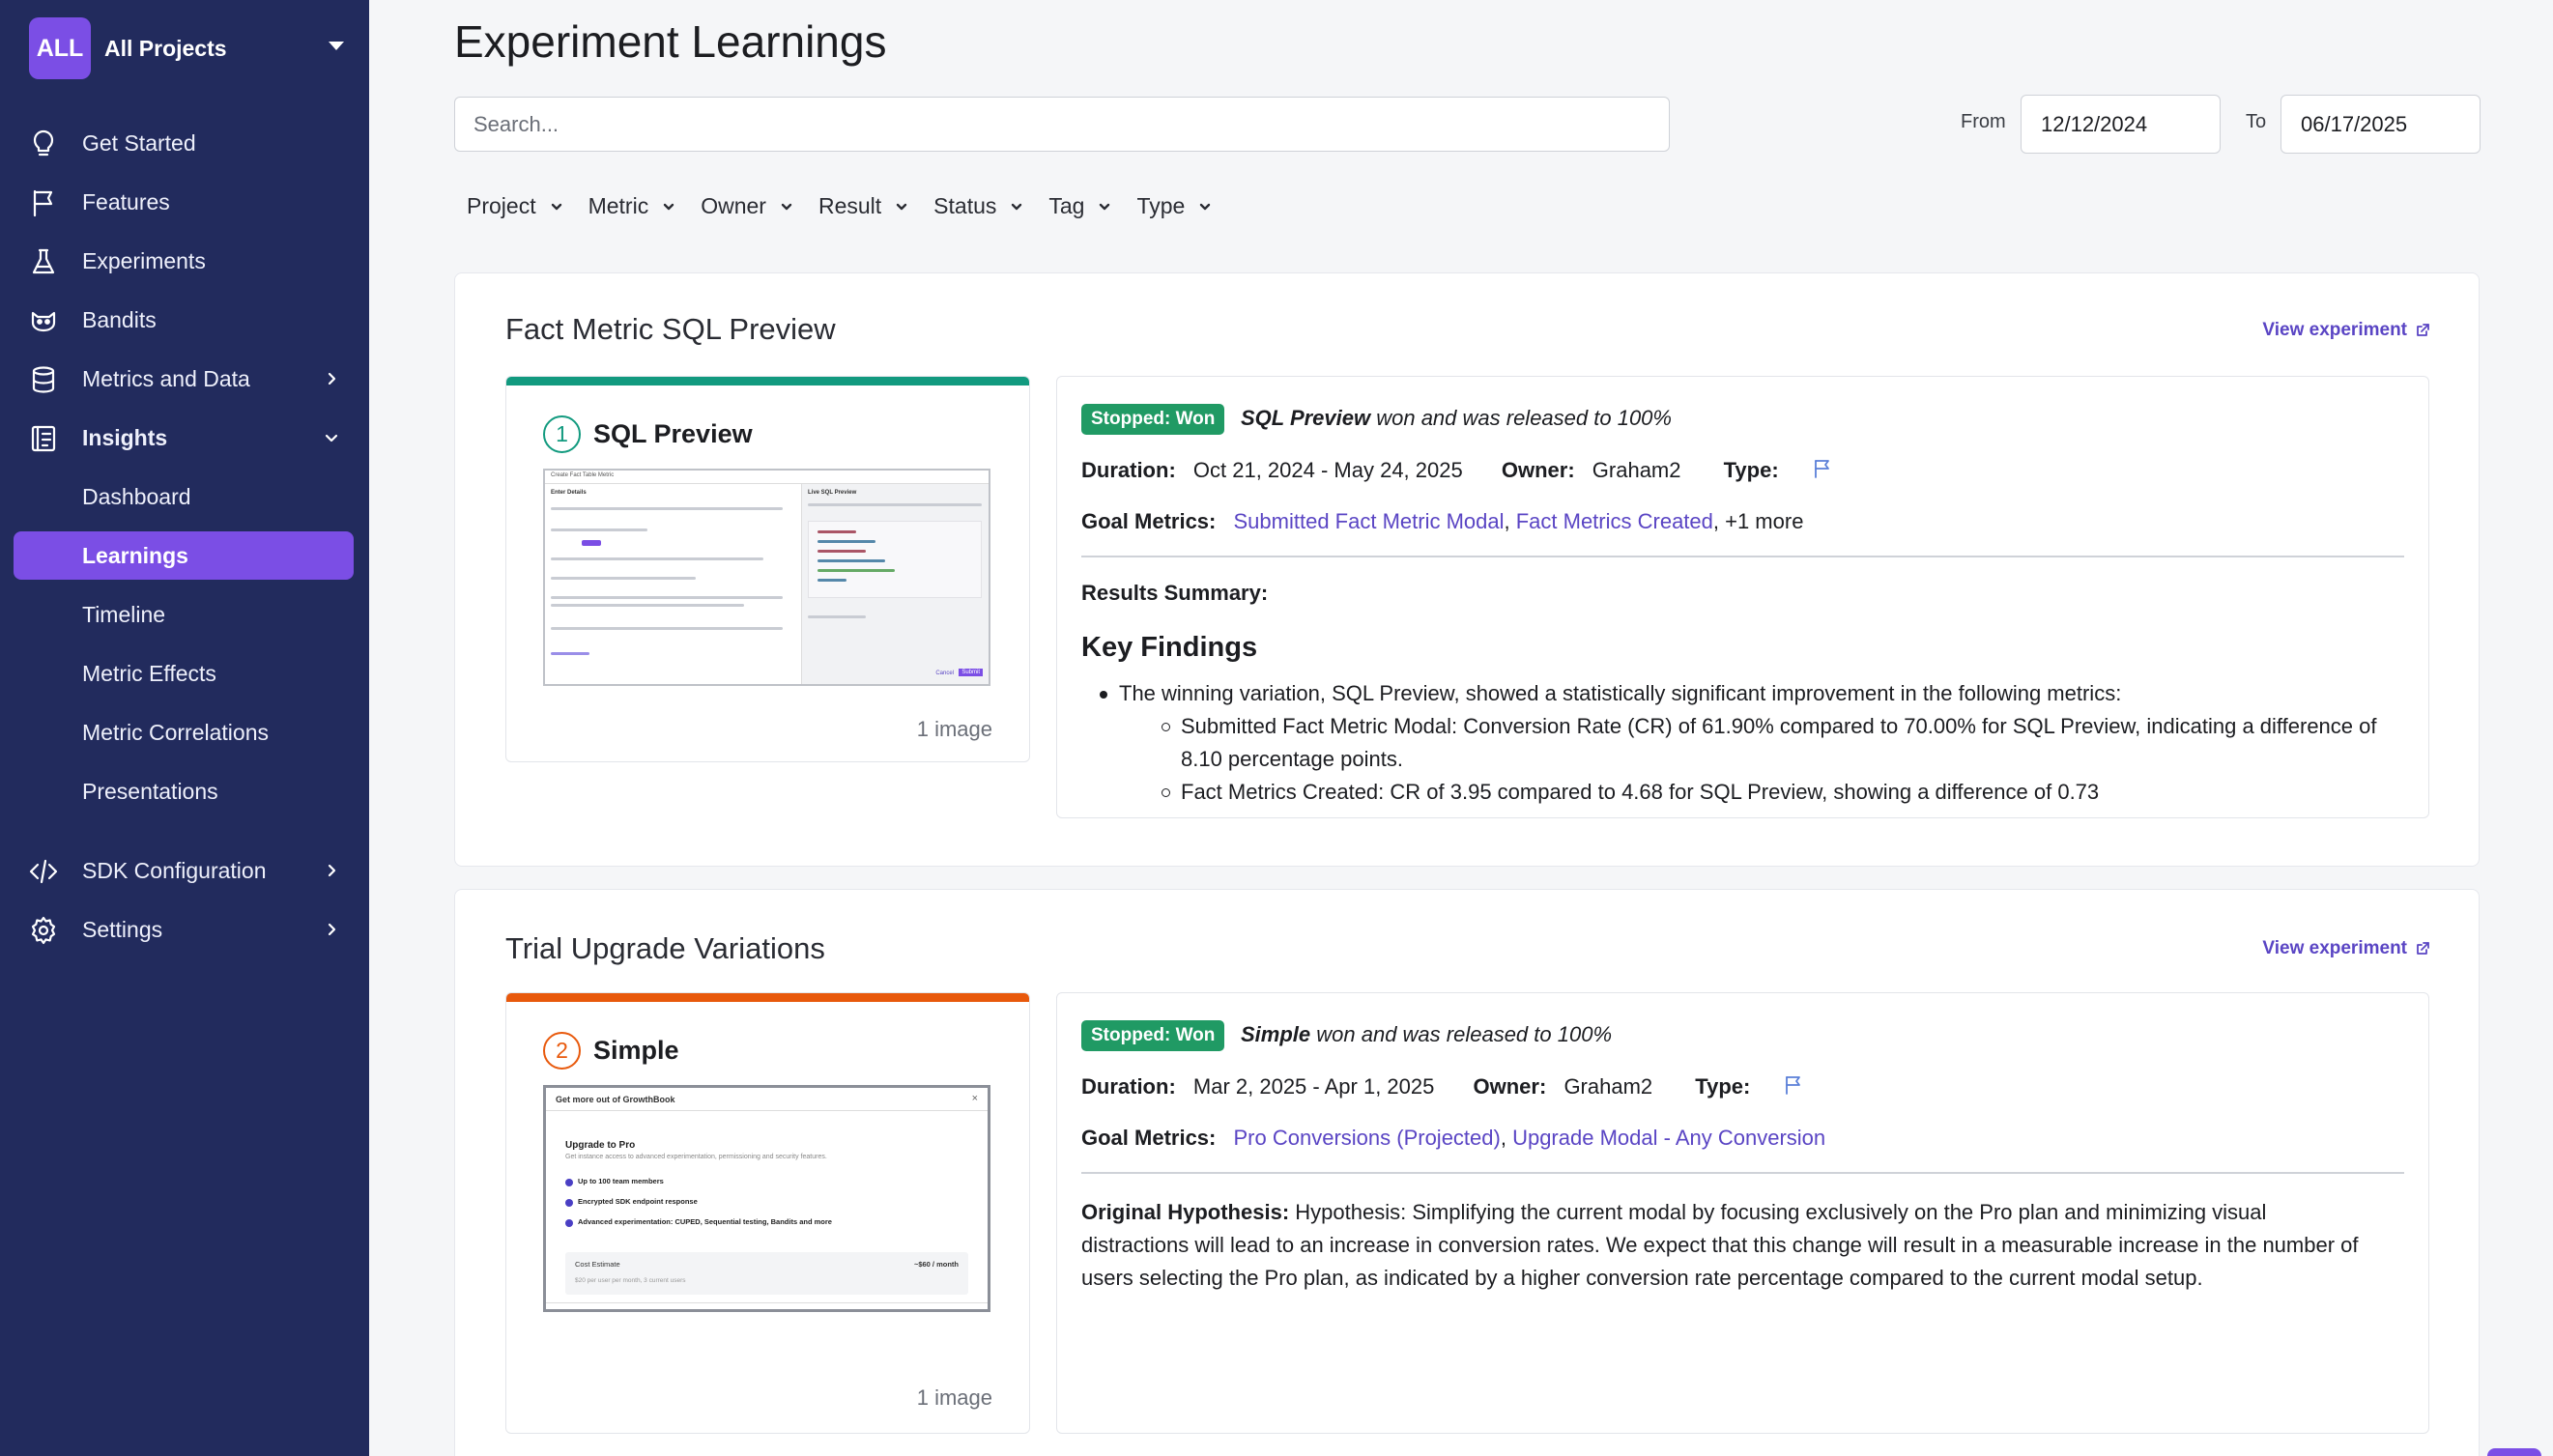 The width and height of the screenshot is (2553, 1456). I want to click on sidebar-item-label: Get Started, so click(139, 143).